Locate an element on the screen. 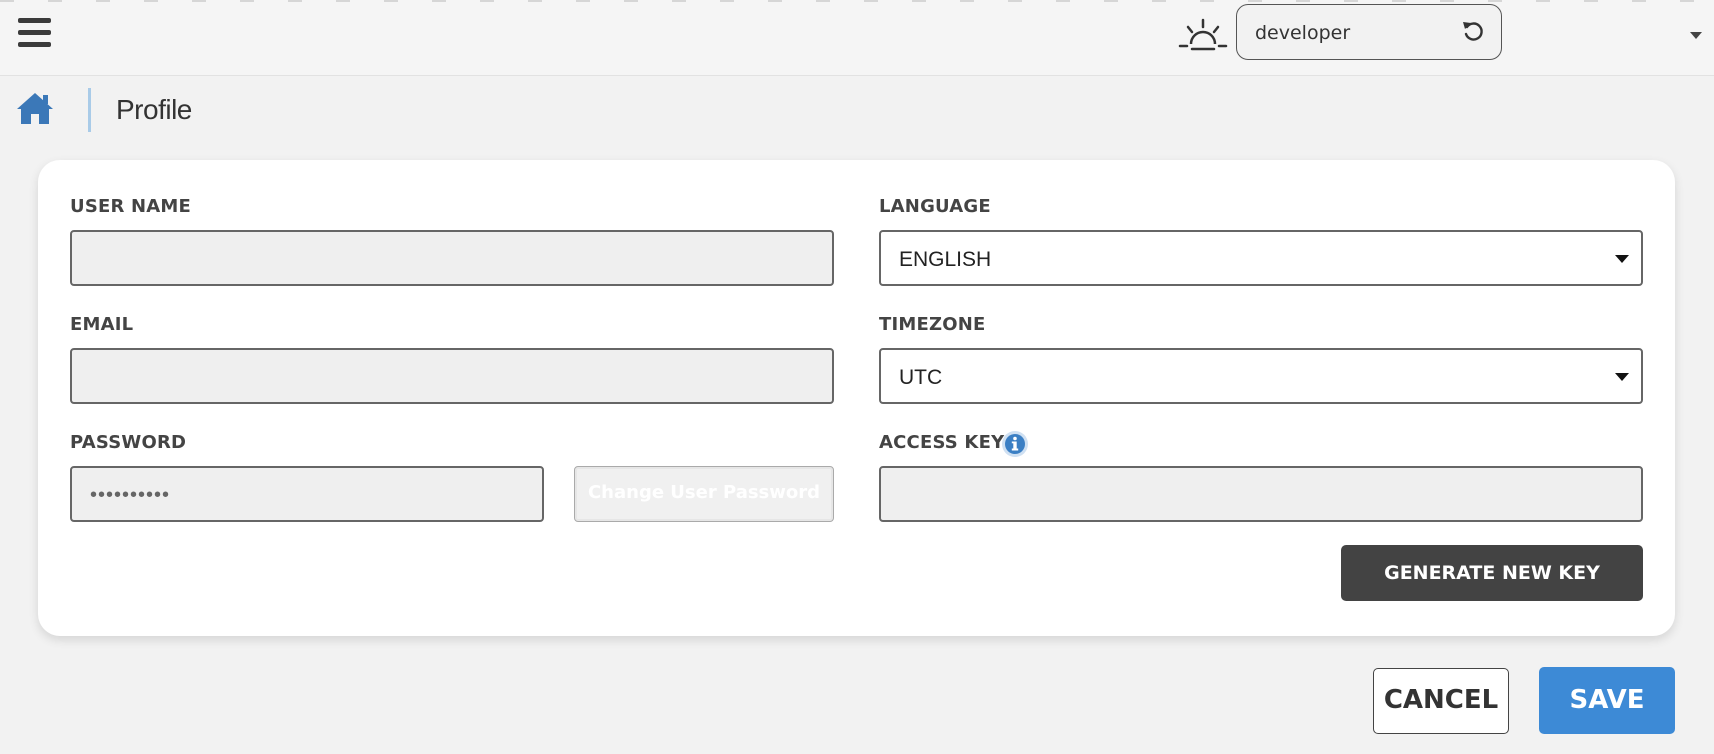 The height and width of the screenshot is (754, 1714). page-title: Profile is located at coordinates (154, 109).